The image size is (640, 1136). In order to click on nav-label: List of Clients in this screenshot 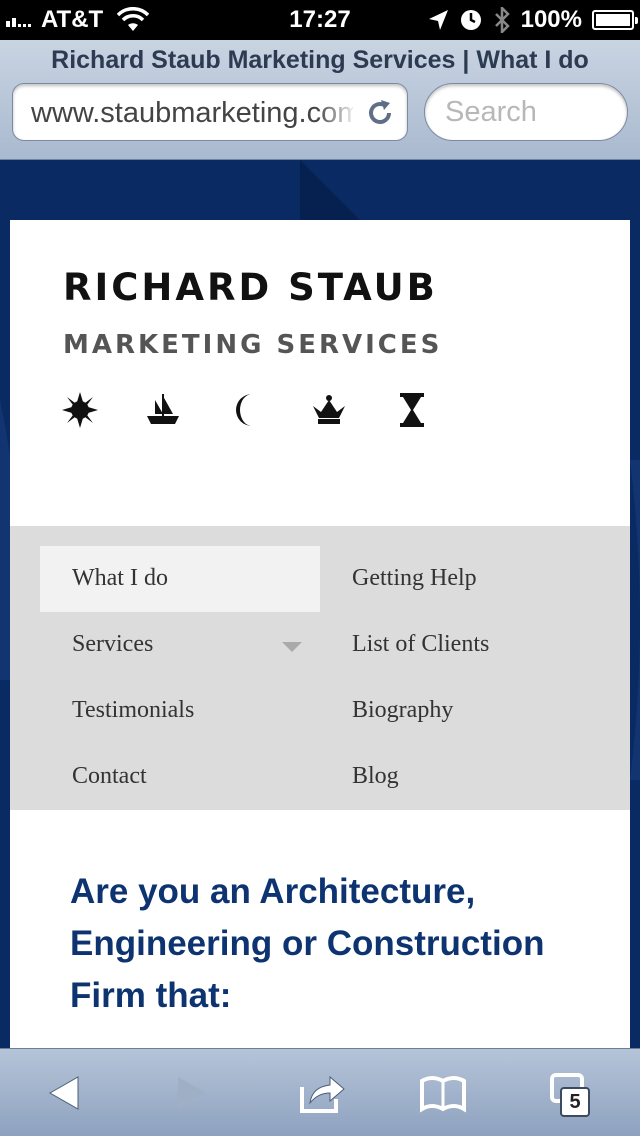, I will do `click(421, 644)`.